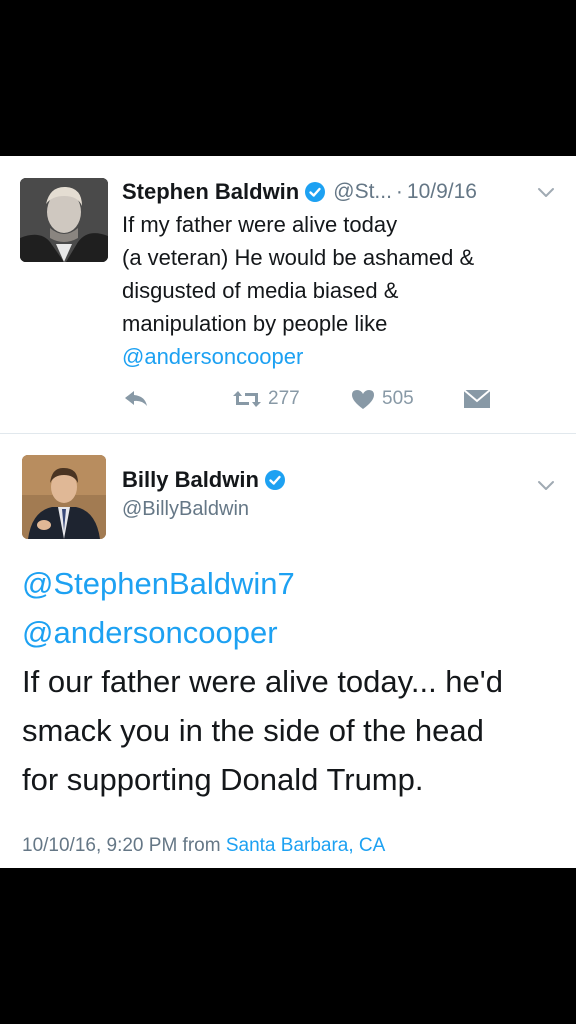 The image size is (576, 1024). Describe the element at coordinates (190, 480) in the screenshot. I see `display-name: Billy Baldwin` at that location.